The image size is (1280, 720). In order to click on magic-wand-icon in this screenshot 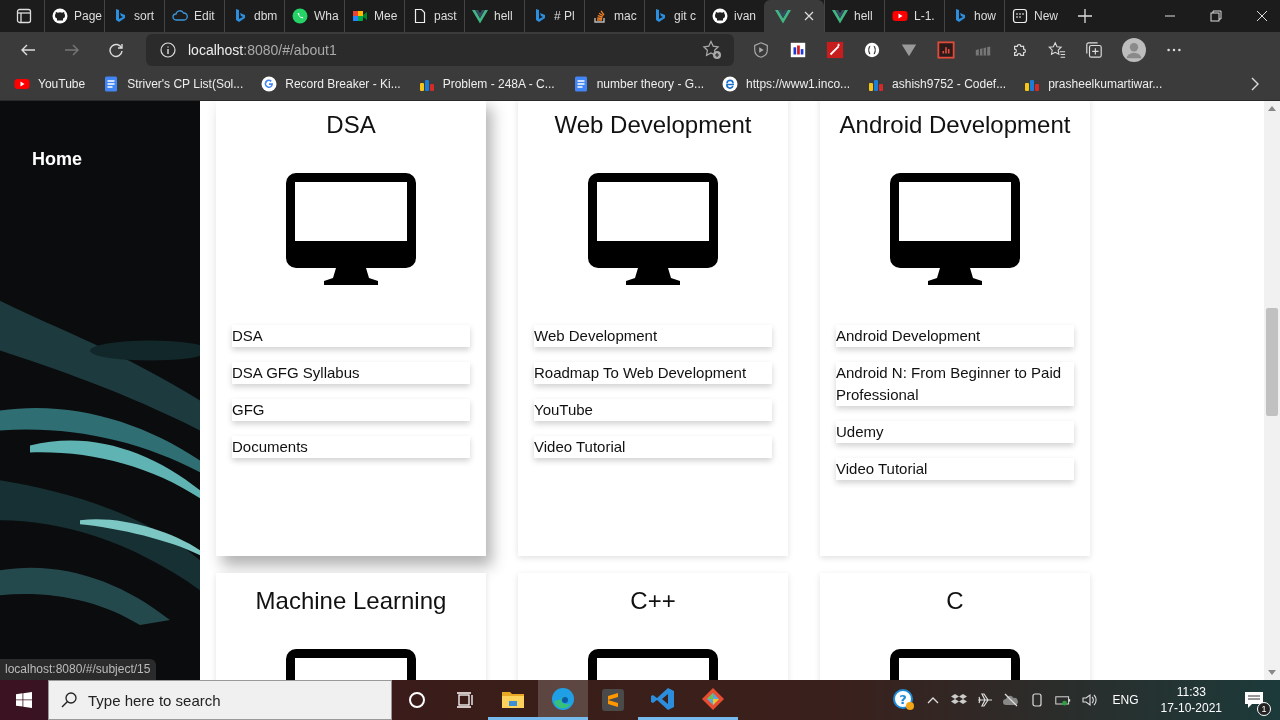, I will do `click(835, 50)`.